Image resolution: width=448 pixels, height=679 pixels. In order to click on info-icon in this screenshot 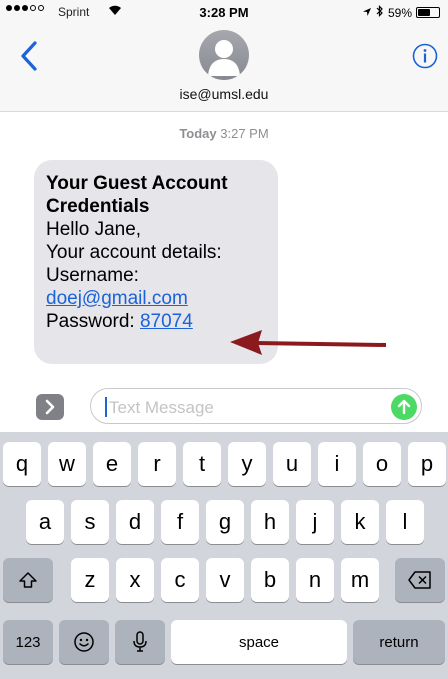, I will do `click(425, 56)`.